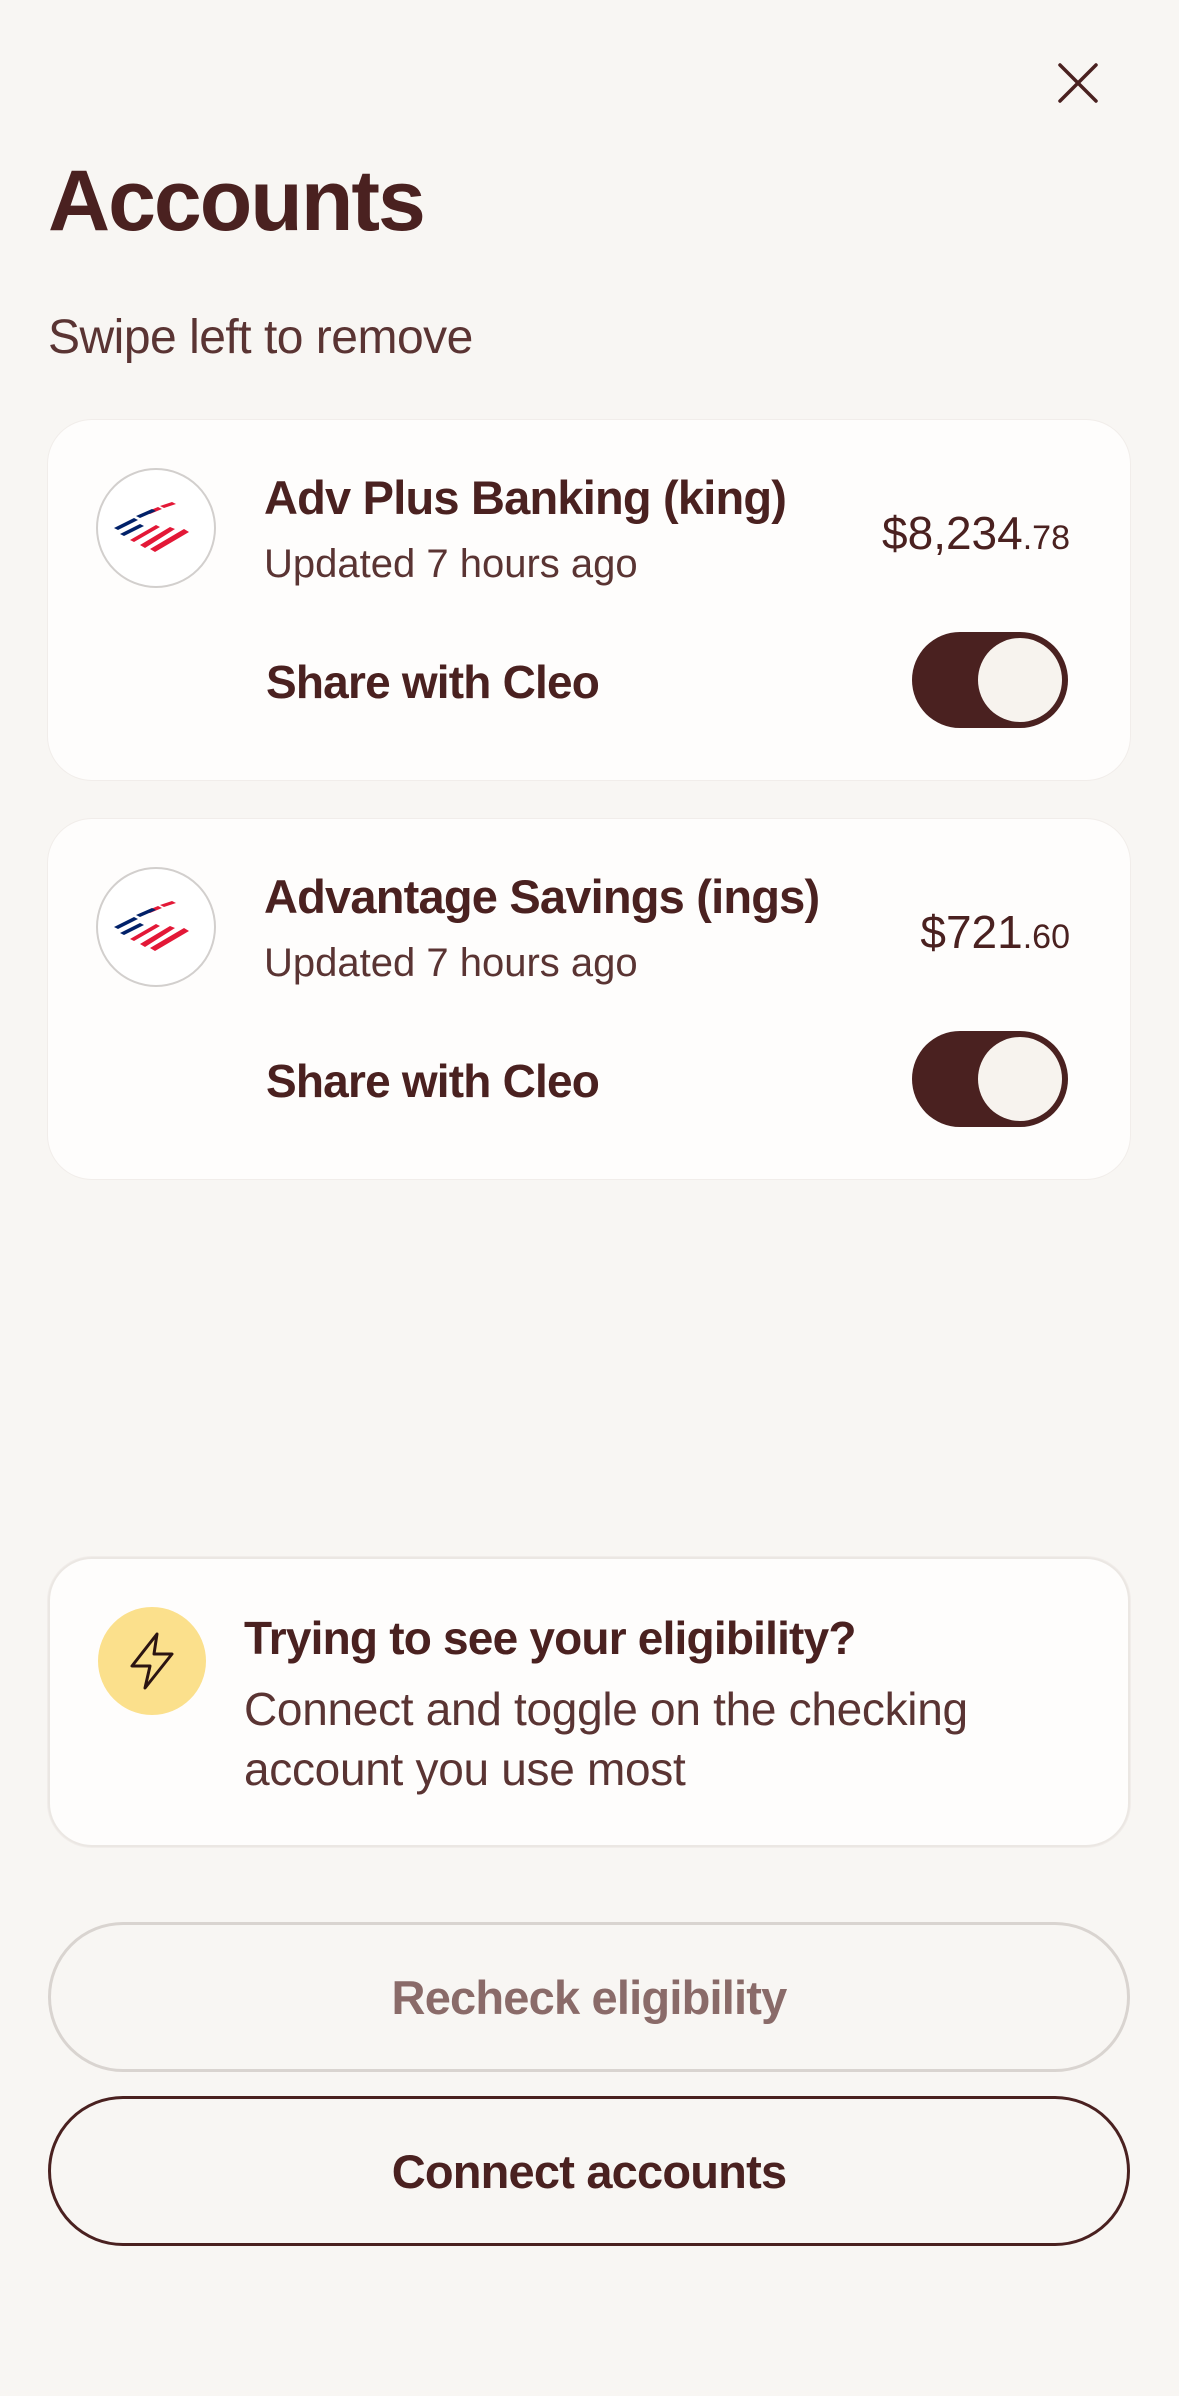 The width and height of the screenshot is (1179, 2396). Describe the element at coordinates (971, 932) in the screenshot. I see `balance-dollars: $721` at that location.